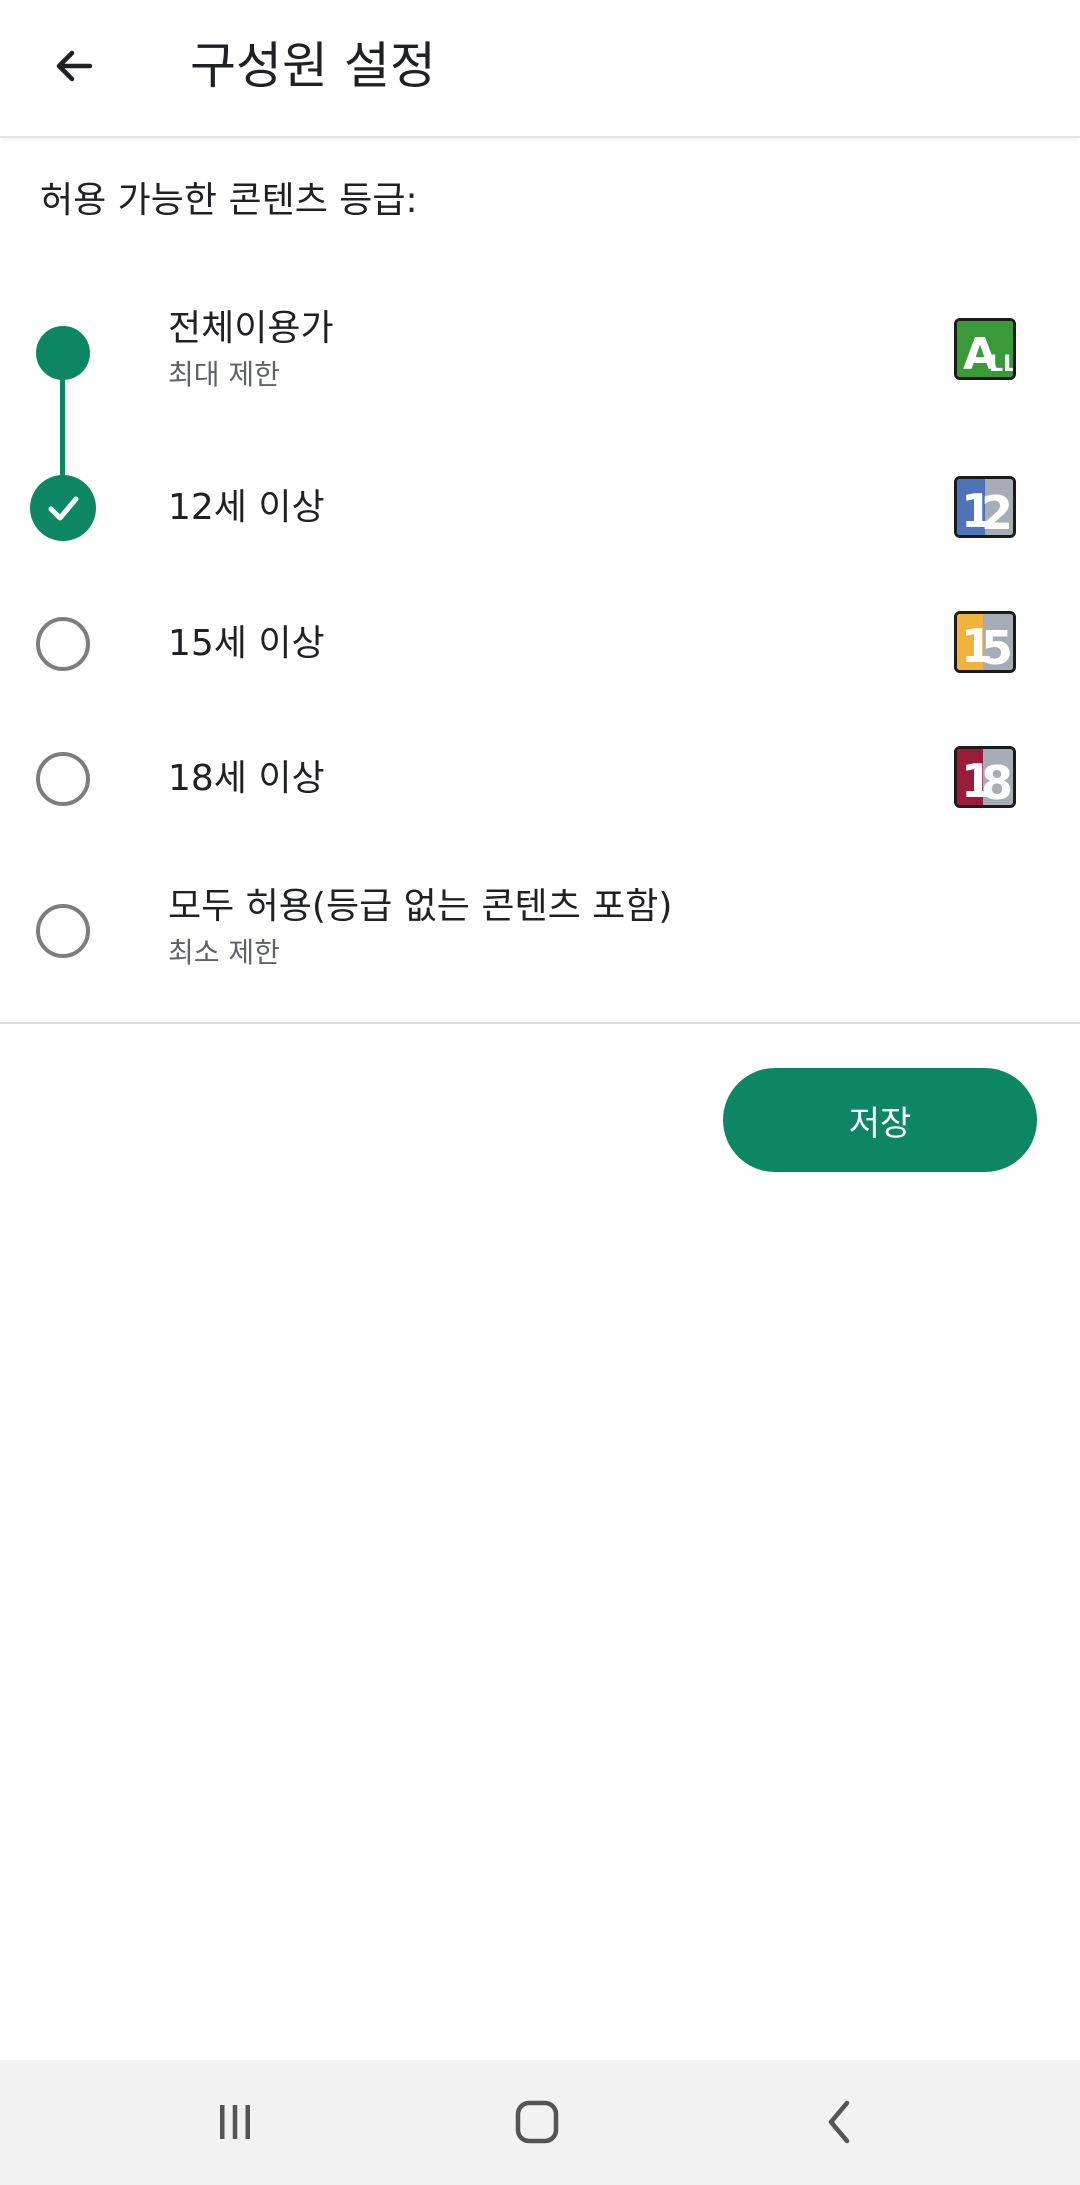 The width and height of the screenshot is (1080, 2185). Describe the element at coordinates (997, 645) in the screenshot. I see `svg-text: 5` at that location.